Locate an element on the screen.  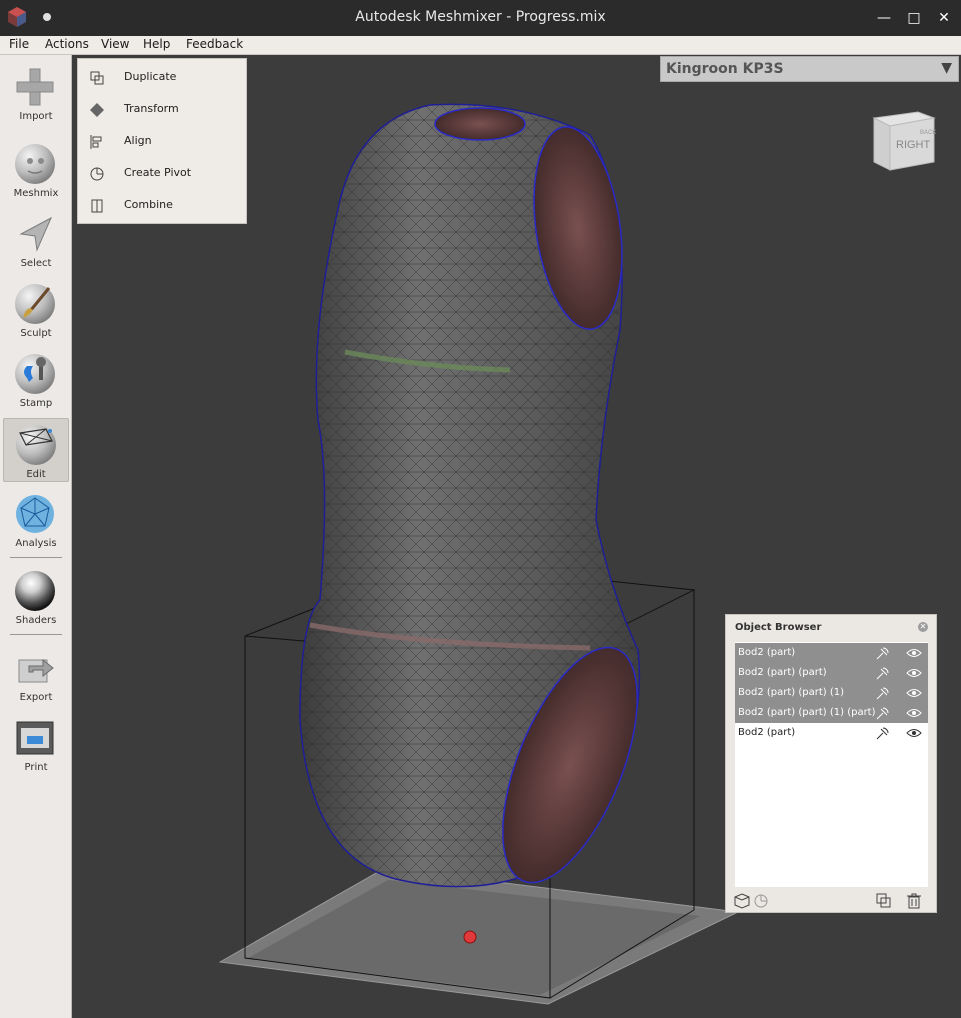
view-cube: RIGHT BACK is located at coordinates (904, 140).